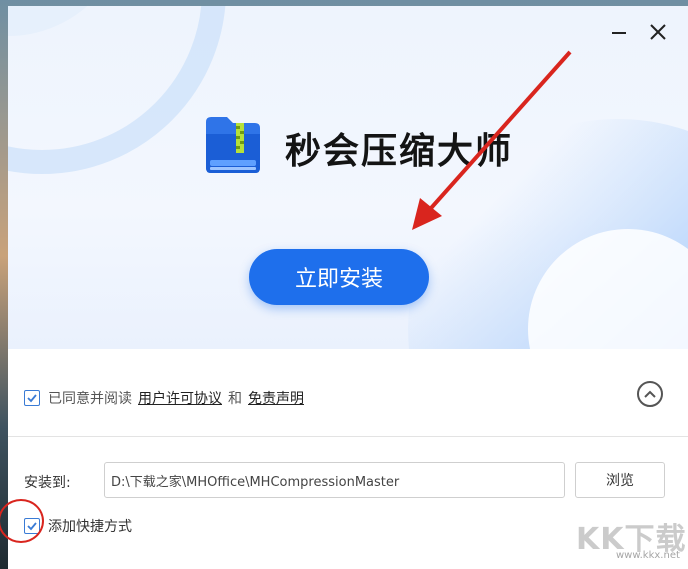  Describe the element at coordinates (334, 480) in the screenshot. I see `install-path-input` at that location.